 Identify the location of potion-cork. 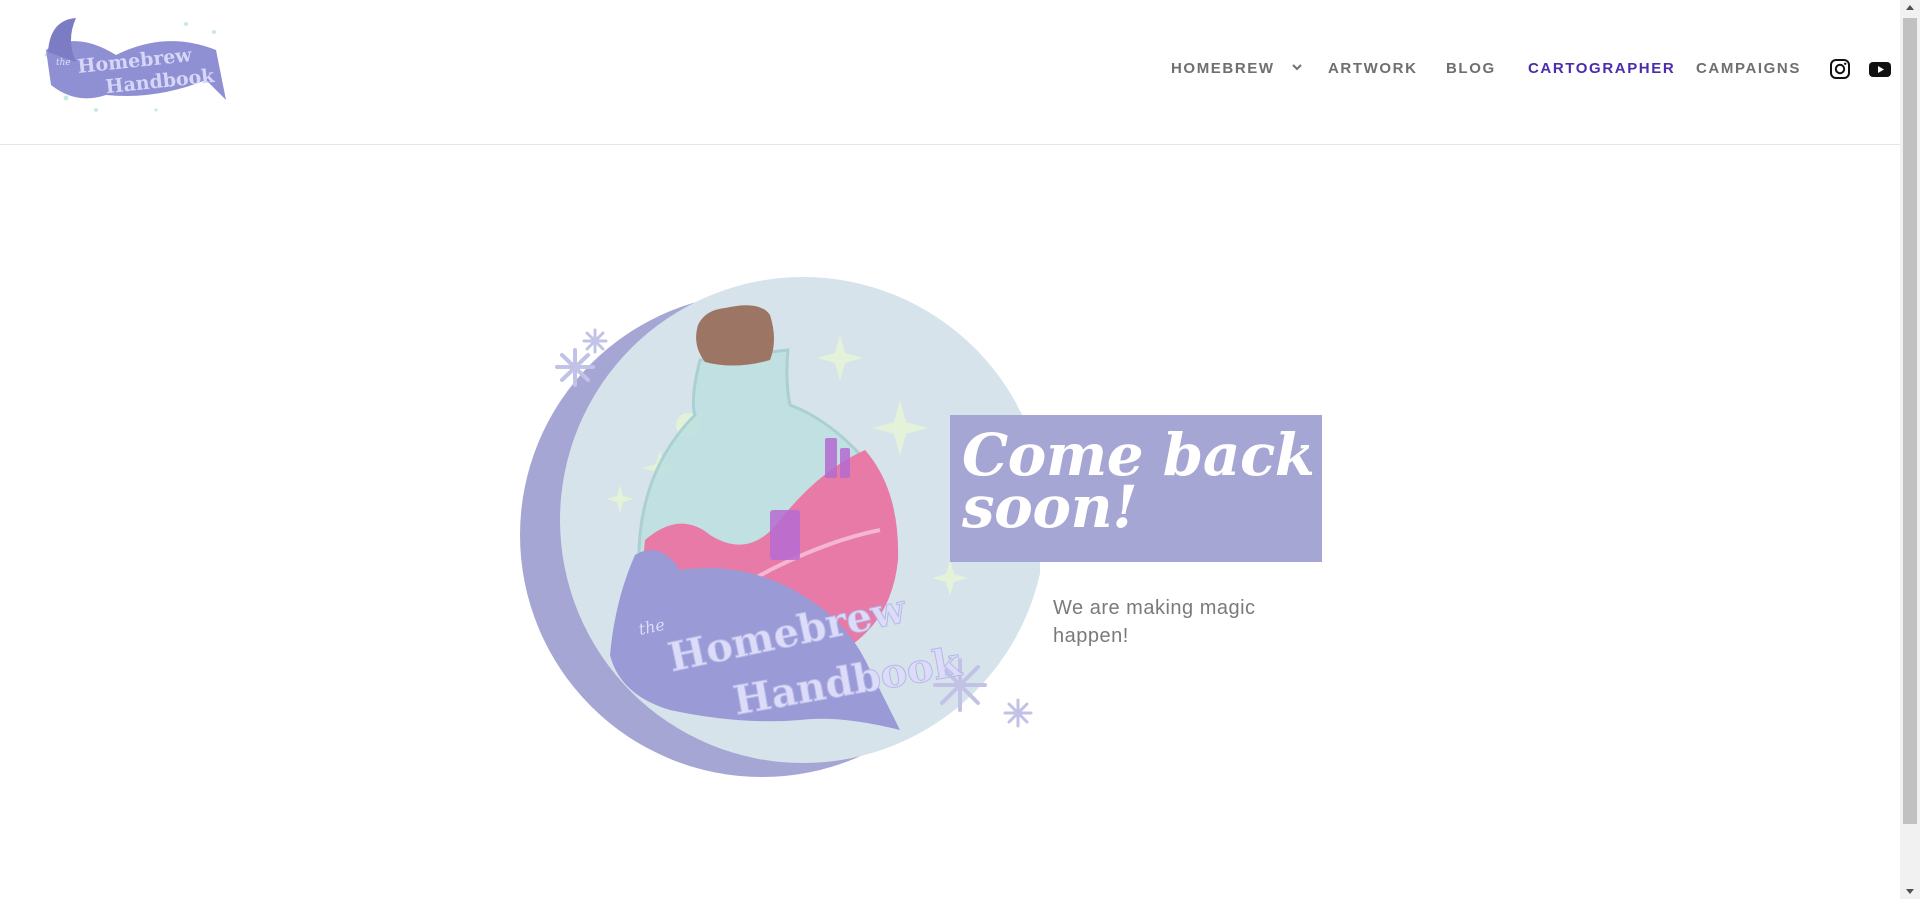
(735, 335).